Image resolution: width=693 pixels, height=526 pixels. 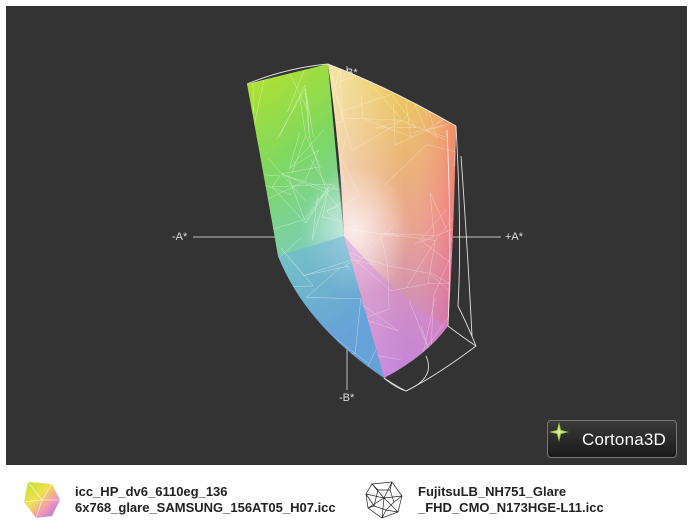 What do you see at coordinates (492, 491) in the screenshot?
I see `legend-2-line-1: FujitsuLB_NH751_Glare` at bounding box center [492, 491].